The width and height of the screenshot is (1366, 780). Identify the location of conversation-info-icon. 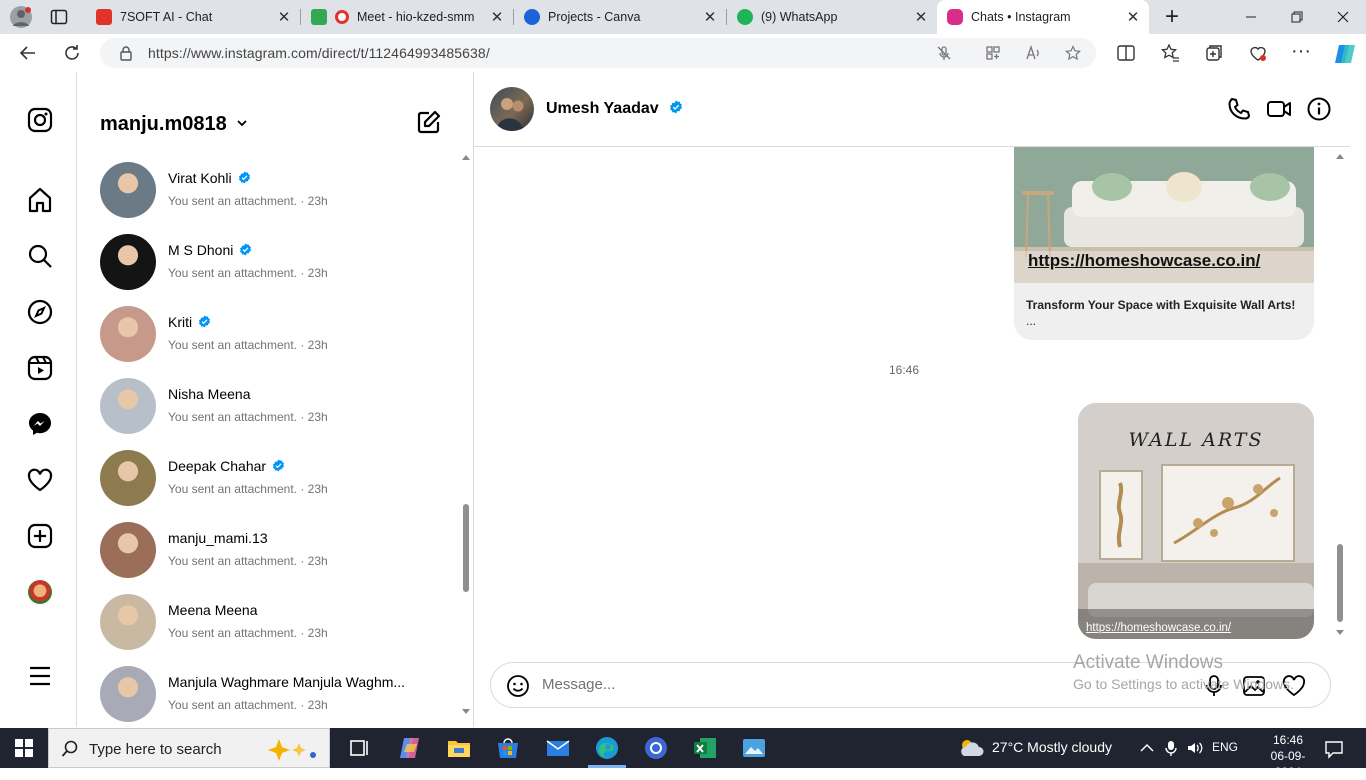
(1319, 109).